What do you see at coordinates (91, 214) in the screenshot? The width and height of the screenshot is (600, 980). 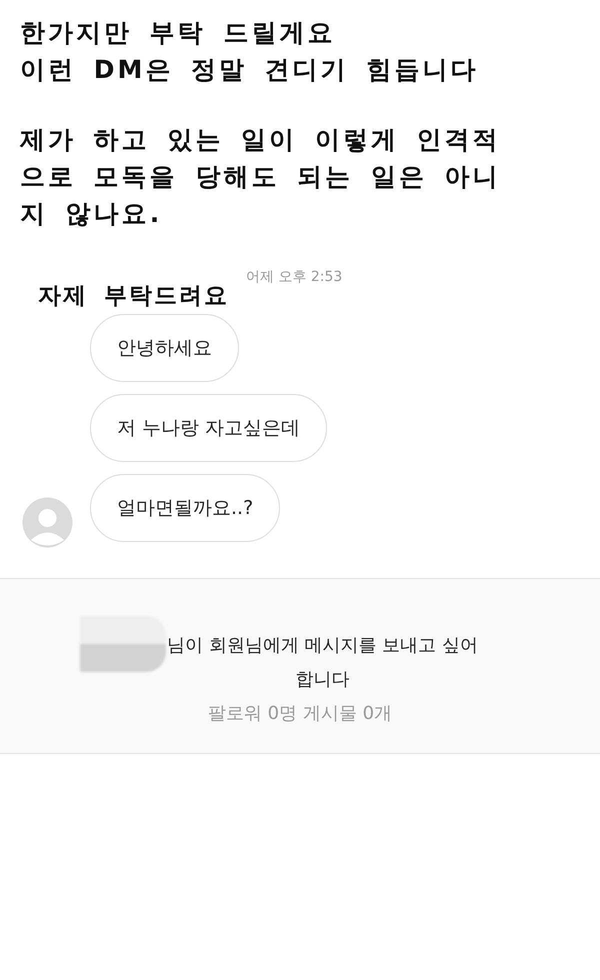 I see `caption-line: 지 않나요.` at bounding box center [91, 214].